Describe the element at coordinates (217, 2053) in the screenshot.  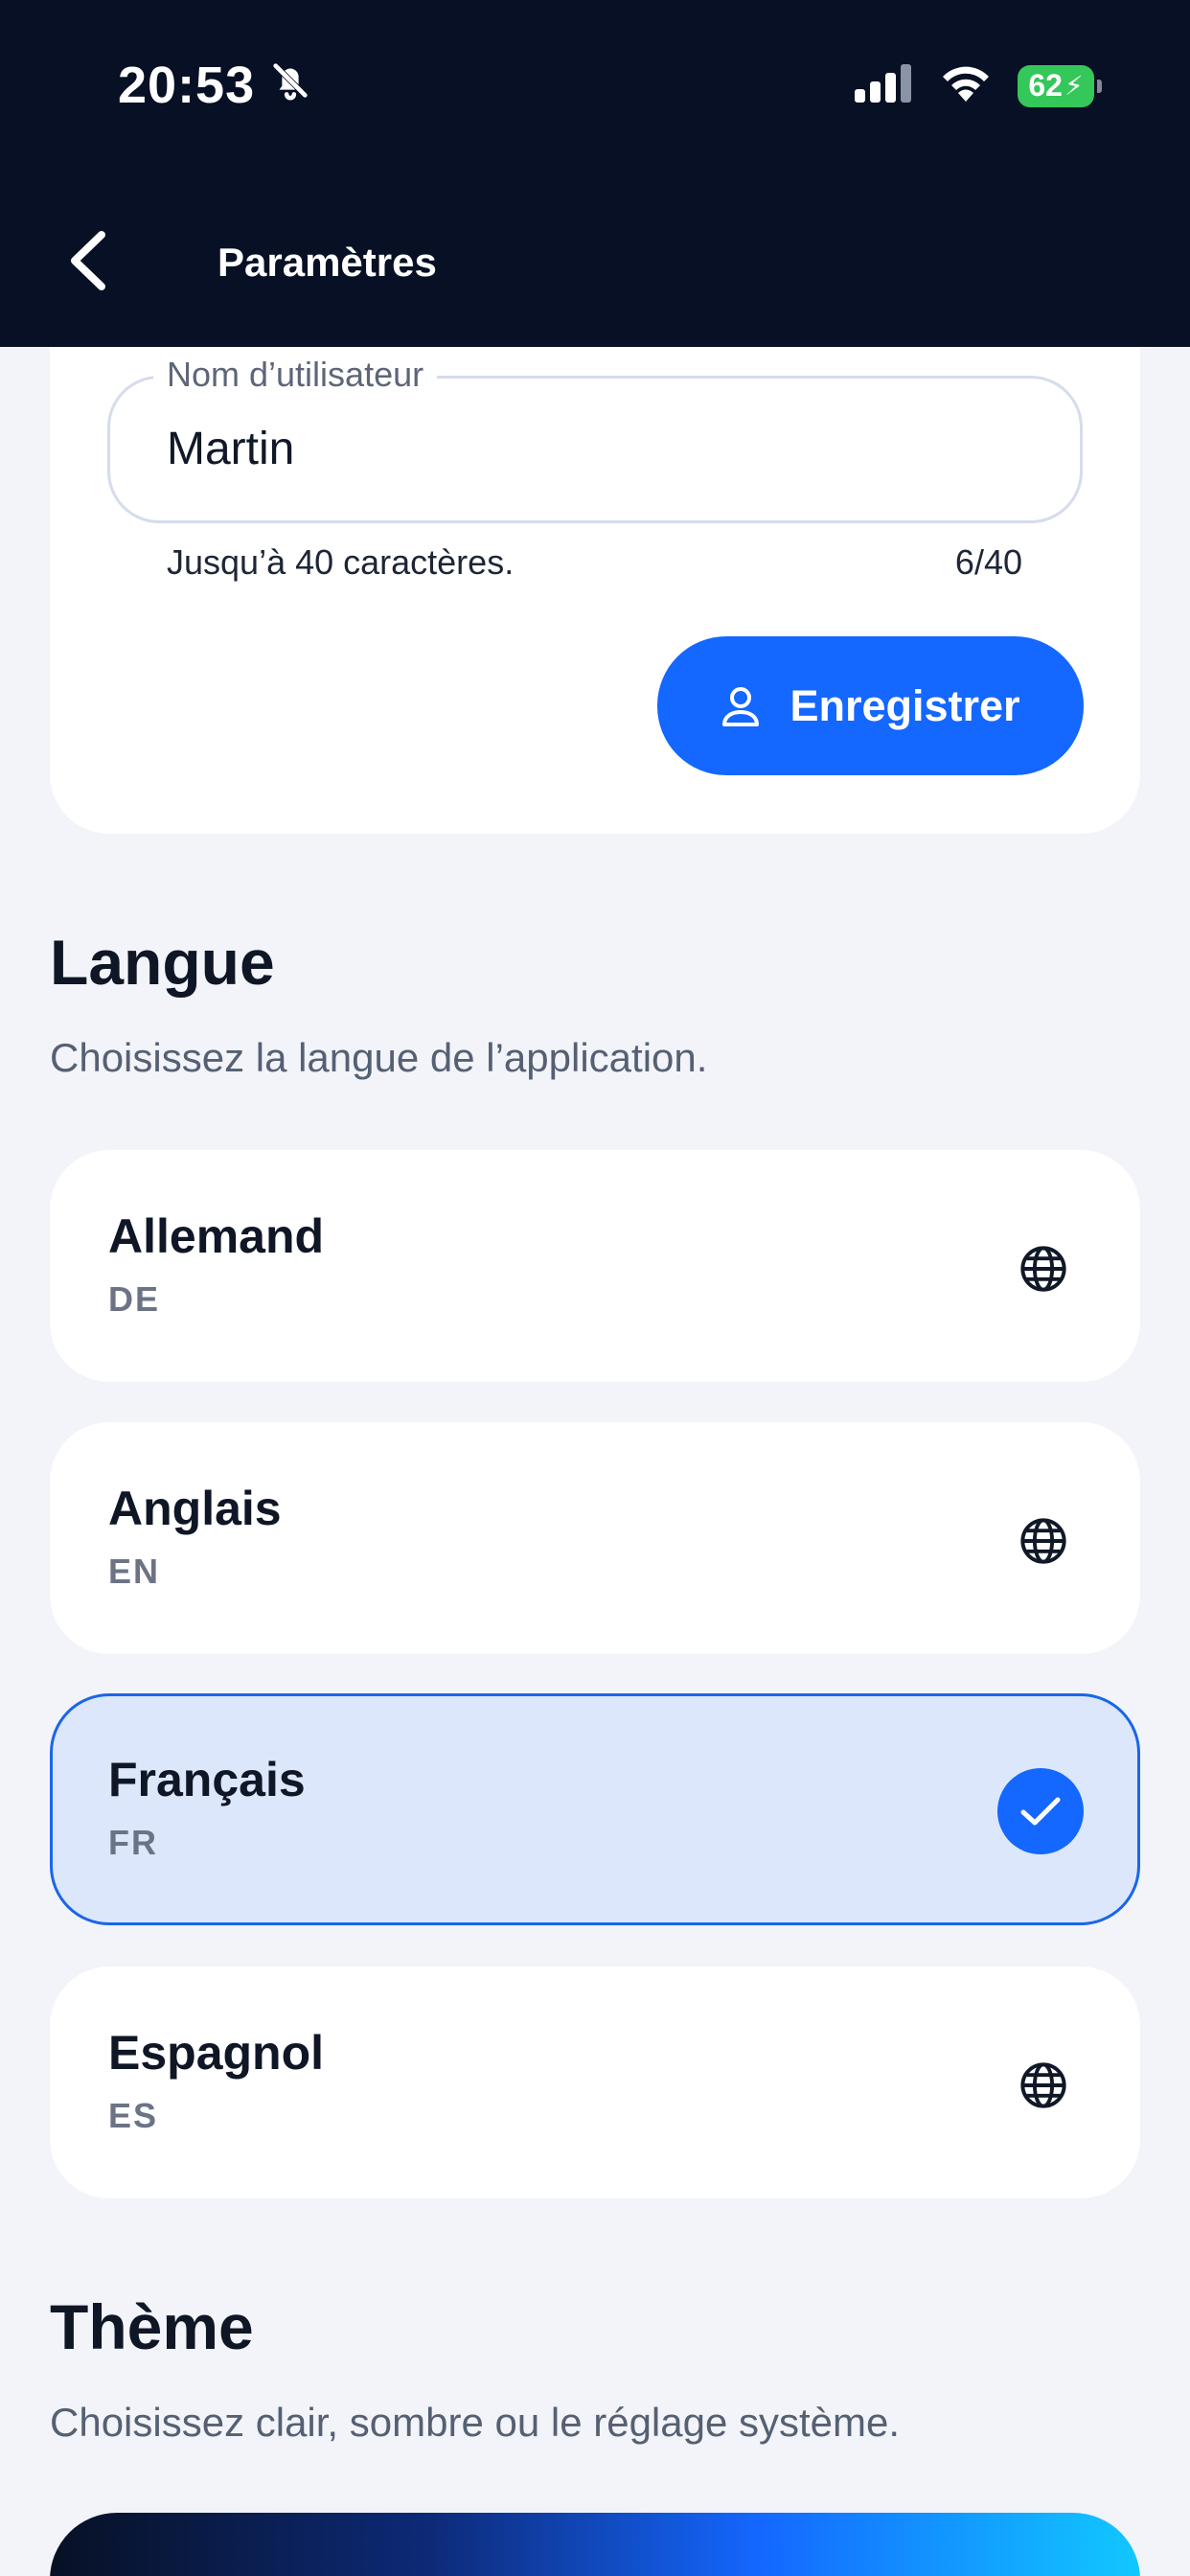
I see `language-name: Espagnol` at that location.